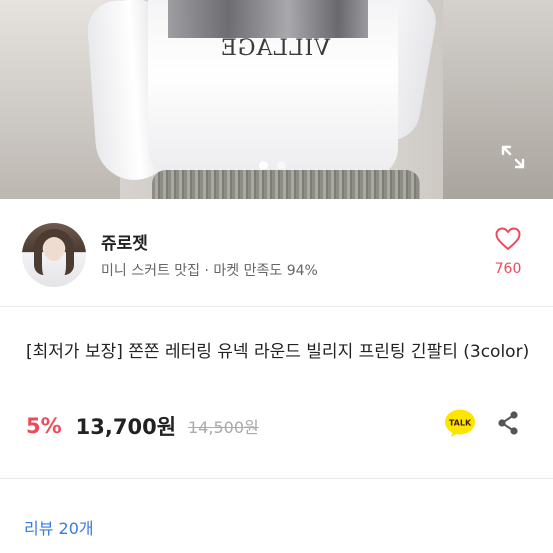 Image resolution: width=553 pixels, height=553 pixels. Describe the element at coordinates (223, 427) in the screenshot. I see `original-price: 14,500원` at that location.